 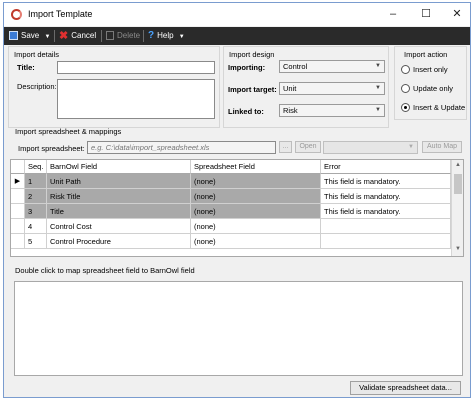 What do you see at coordinates (119, 241) in the screenshot?
I see `cell-field: Control Procedure` at bounding box center [119, 241].